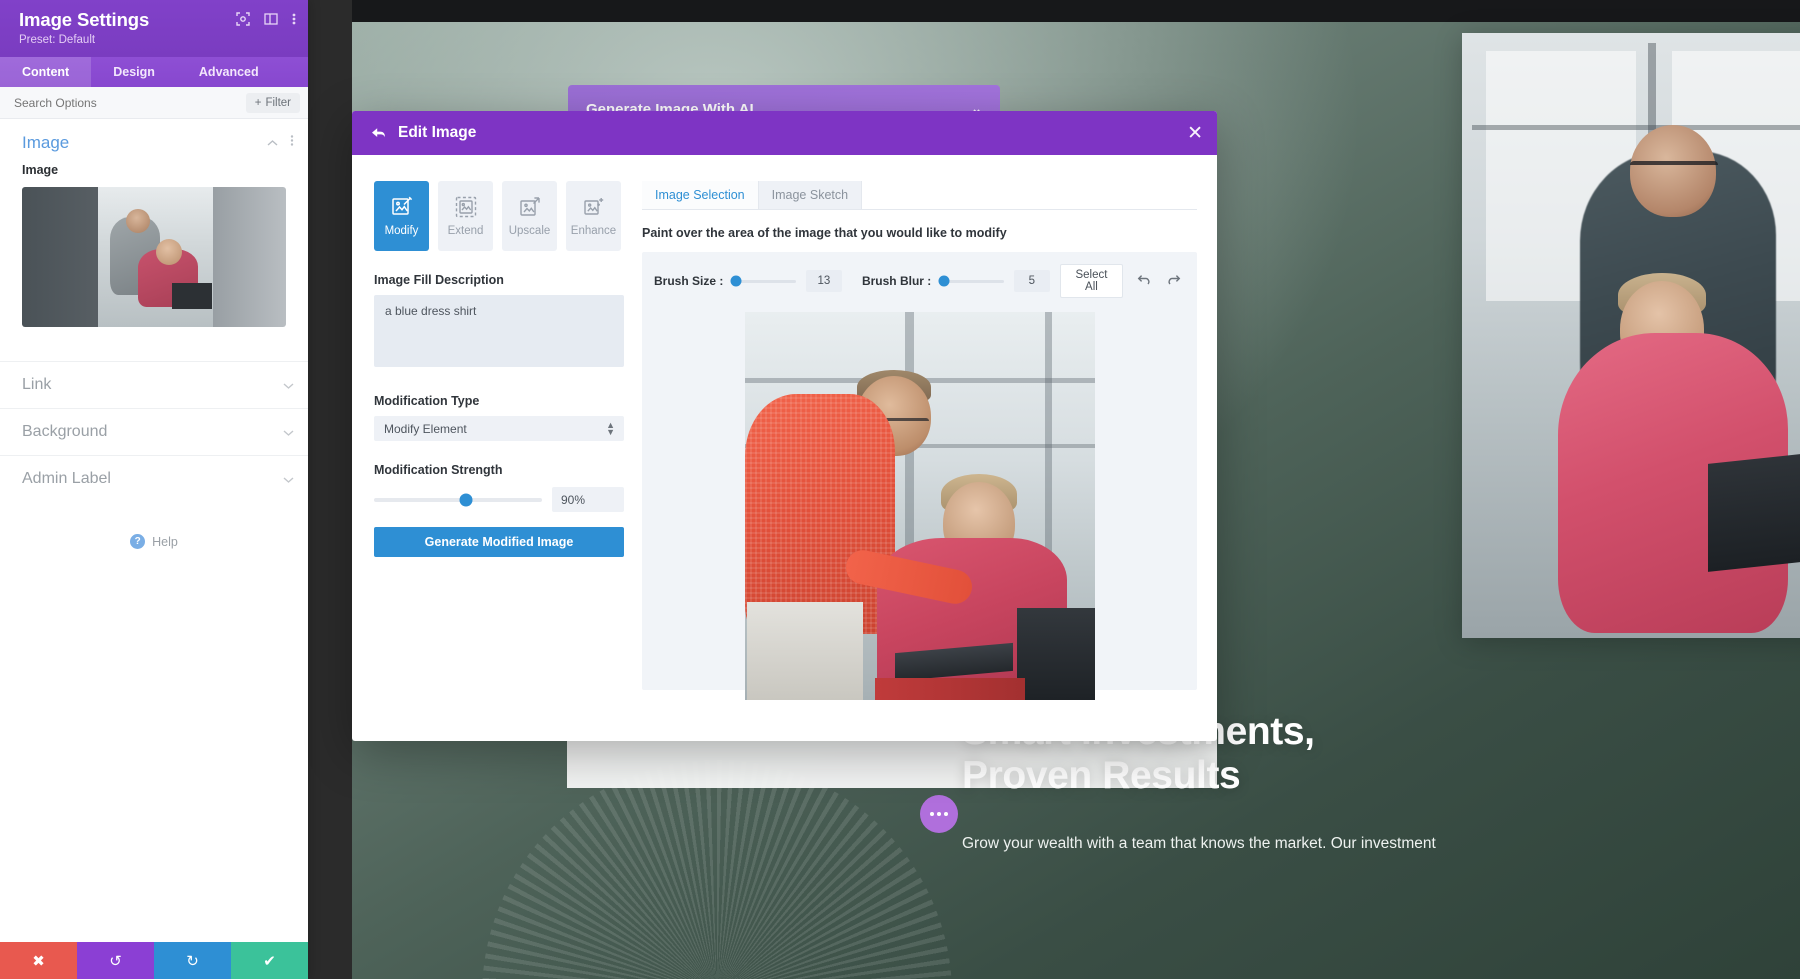 The width and height of the screenshot is (1800, 979). Describe the element at coordinates (192, 960) in the screenshot. I see `redo-button: ↻` at that location.